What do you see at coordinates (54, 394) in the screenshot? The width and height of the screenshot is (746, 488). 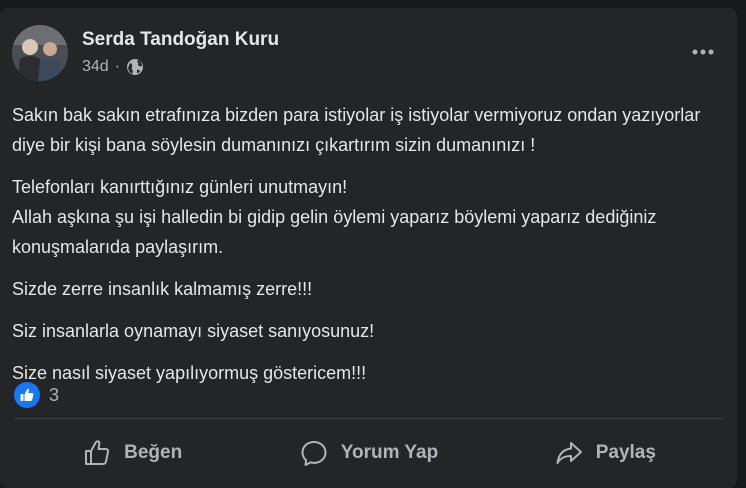 I see `reaction-count: 3` at bounding box center [54, 394].